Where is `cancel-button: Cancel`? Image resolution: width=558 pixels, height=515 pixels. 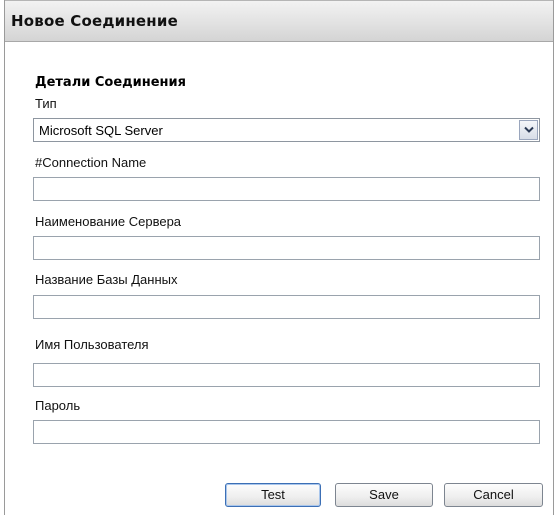 cancel-button: Cancel is located at coordinates (493, 495).